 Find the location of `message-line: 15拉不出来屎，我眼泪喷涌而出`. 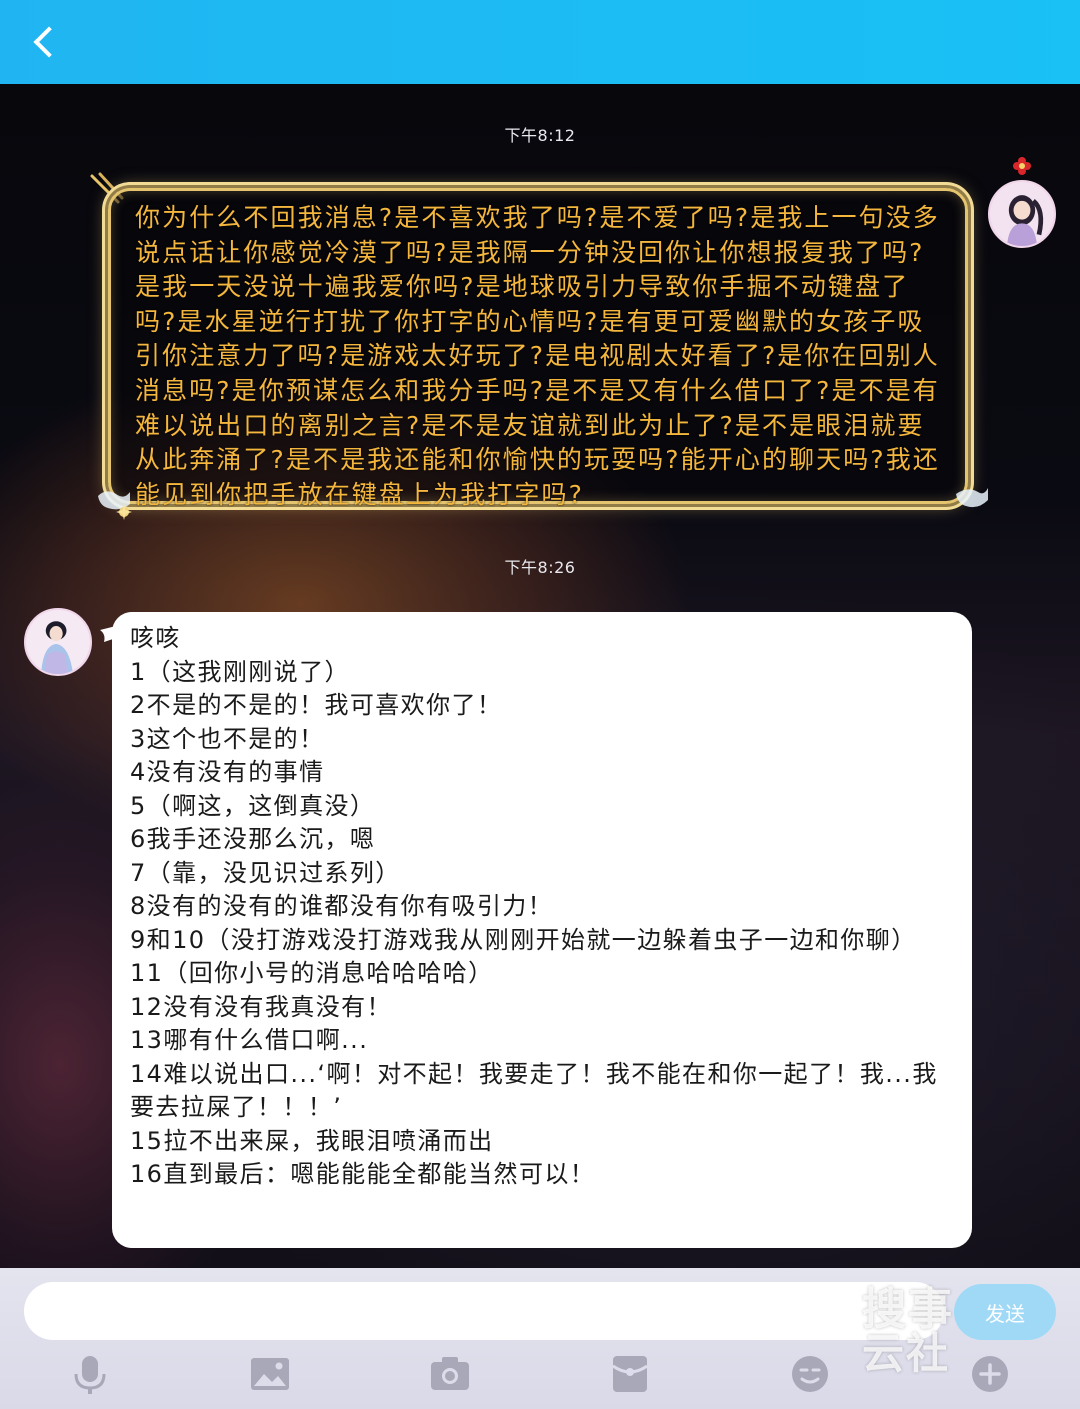

message-line: 15拉不出来屎，我眼泪喷涌而出 is located at coordinates (312, 1140).